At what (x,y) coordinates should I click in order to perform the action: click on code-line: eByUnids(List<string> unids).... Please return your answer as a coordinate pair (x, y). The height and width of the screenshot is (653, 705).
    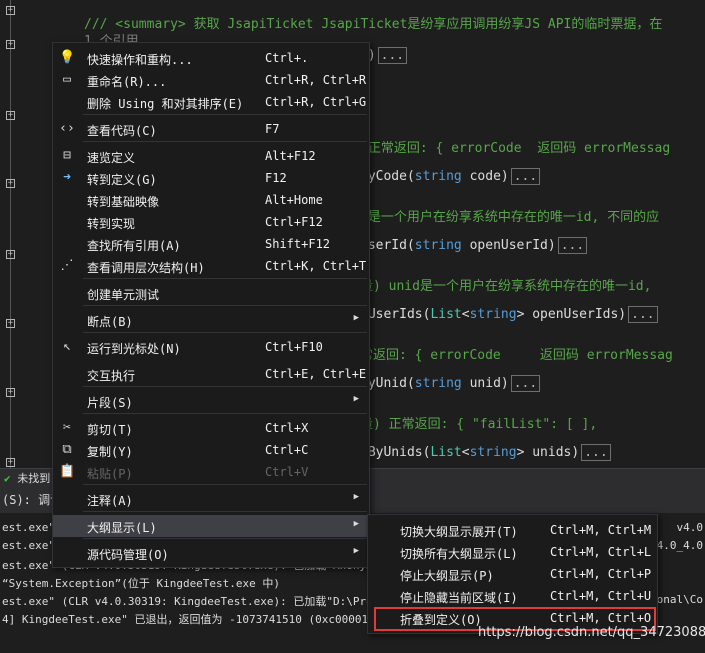
    Looking at the image, I should click on (485, 452).